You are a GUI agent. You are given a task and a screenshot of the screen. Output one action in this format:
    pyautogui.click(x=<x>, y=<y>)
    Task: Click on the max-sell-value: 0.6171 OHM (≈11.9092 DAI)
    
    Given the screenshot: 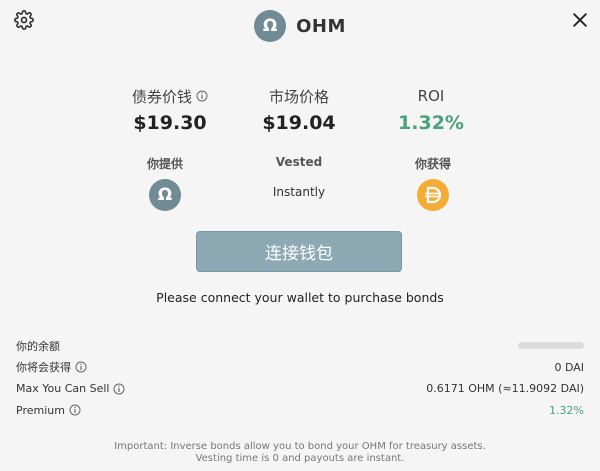 What is the action you would take?
    pyautogui.click(x=505, y=389)
    